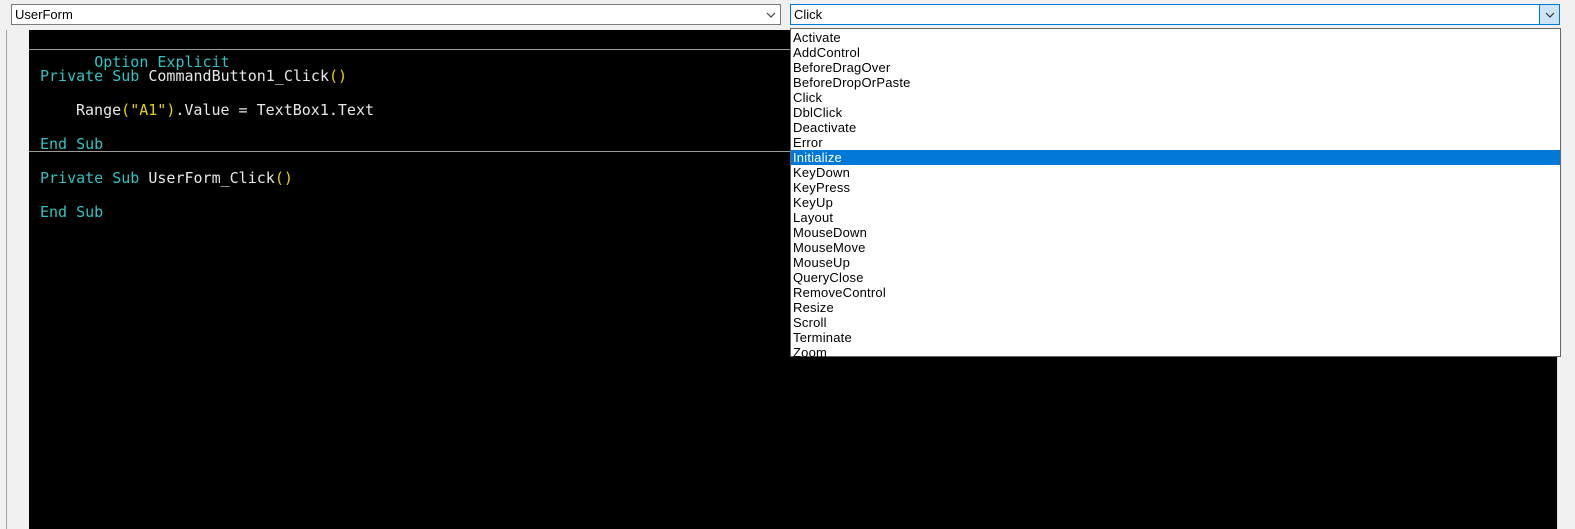 Image resolution: width=1575 pixels, height=529 pixels. I want to click on dropdown-item: Resize, so click(1175, 307).